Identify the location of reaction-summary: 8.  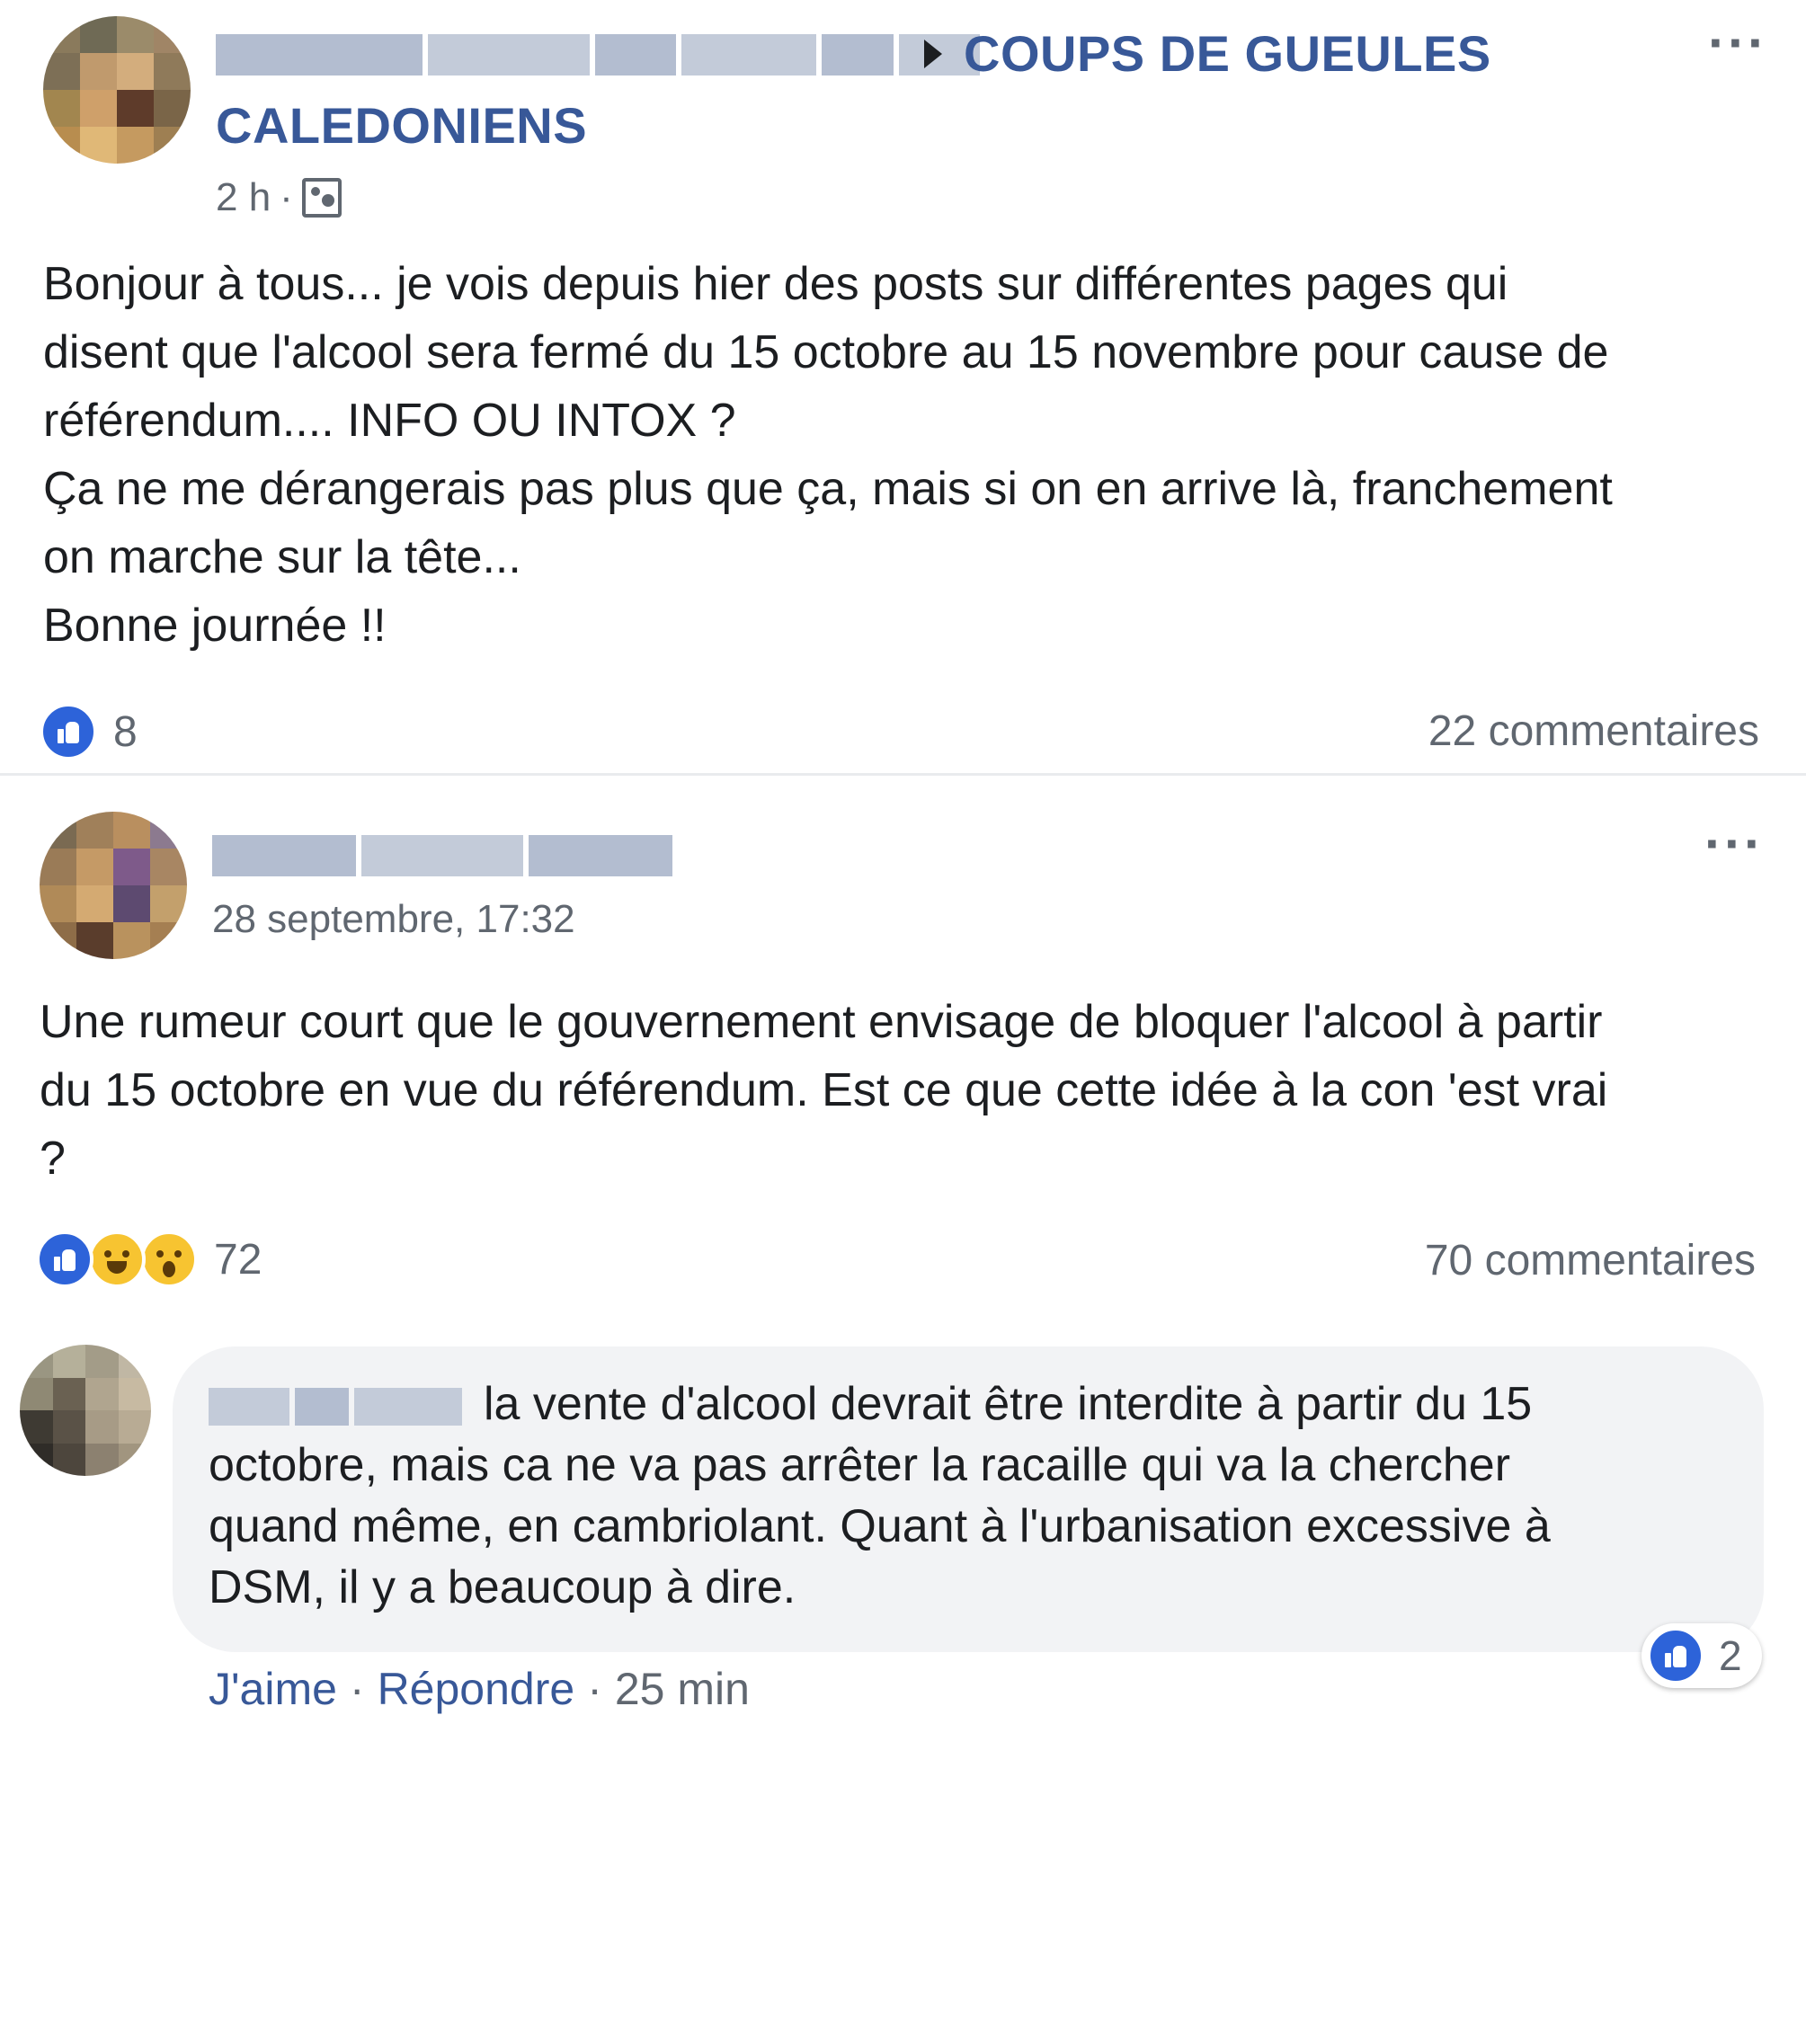
(89, 731).